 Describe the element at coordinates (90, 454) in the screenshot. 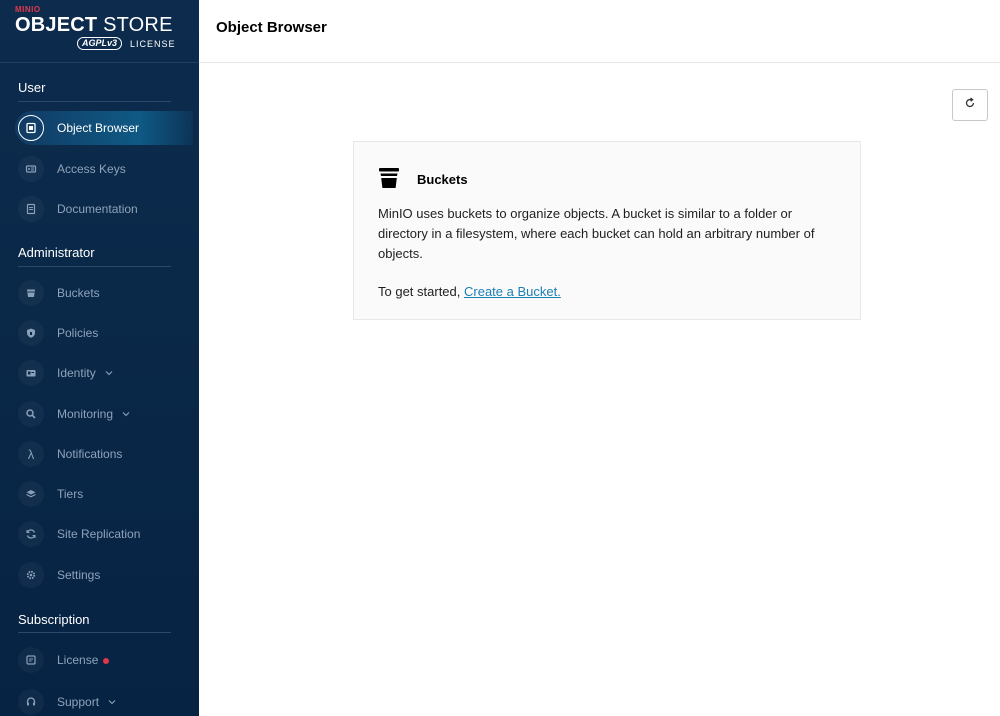

I see `sidebar-item-label: Notifications` at that location.